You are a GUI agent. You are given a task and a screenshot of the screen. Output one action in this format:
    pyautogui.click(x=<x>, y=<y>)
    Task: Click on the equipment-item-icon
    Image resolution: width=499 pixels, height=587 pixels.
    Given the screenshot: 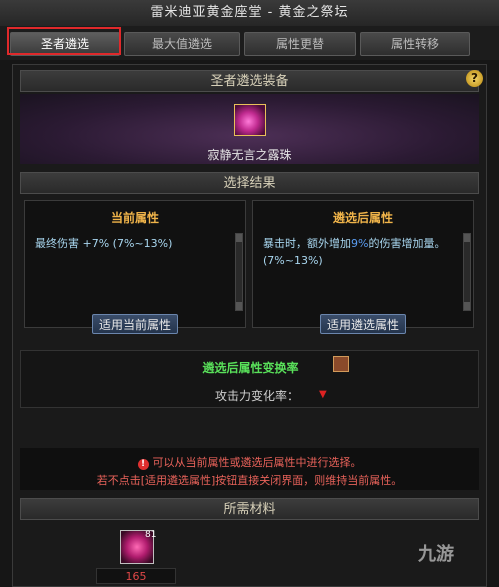 What is the action you would take?
    pyautogui.click(x=250, y=120)
    